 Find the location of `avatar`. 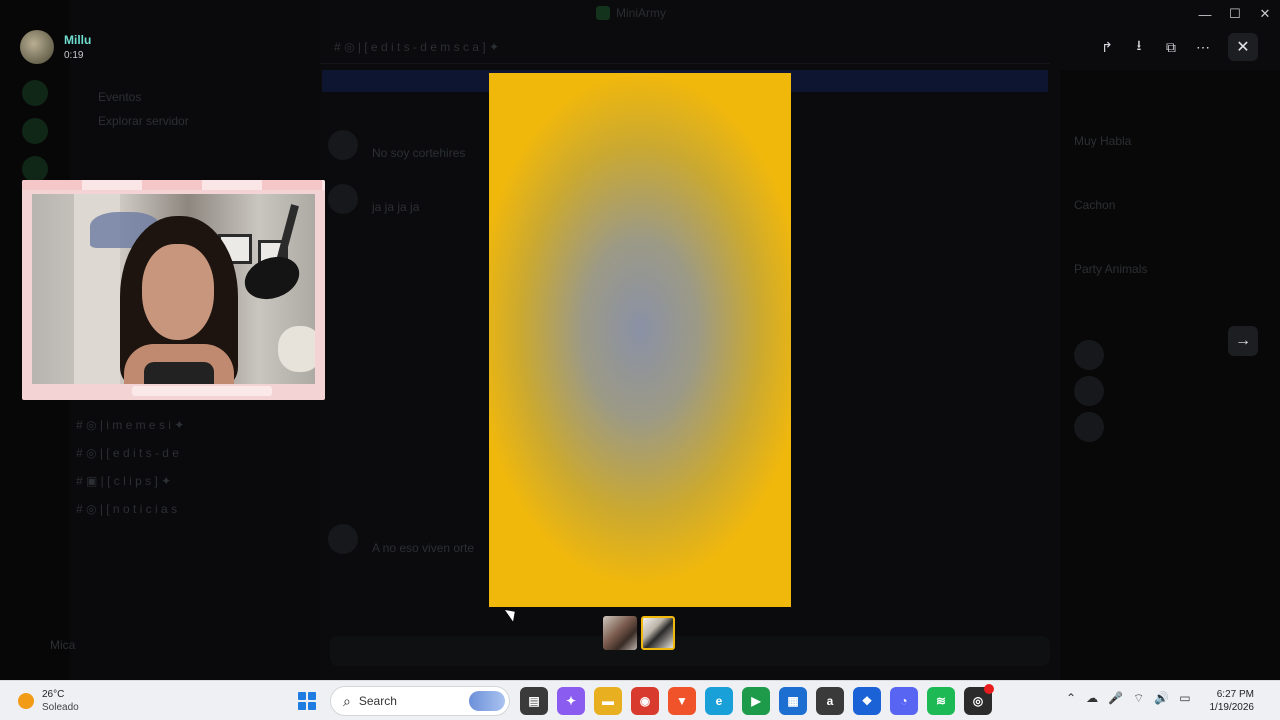

avatar is located at coordinates (37, 47).